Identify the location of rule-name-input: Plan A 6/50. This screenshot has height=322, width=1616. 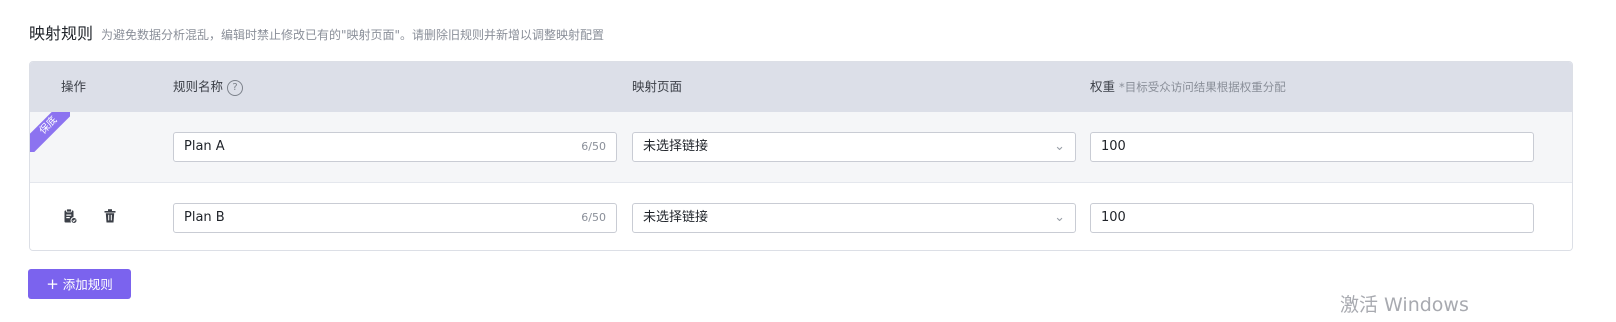
(395, 147).